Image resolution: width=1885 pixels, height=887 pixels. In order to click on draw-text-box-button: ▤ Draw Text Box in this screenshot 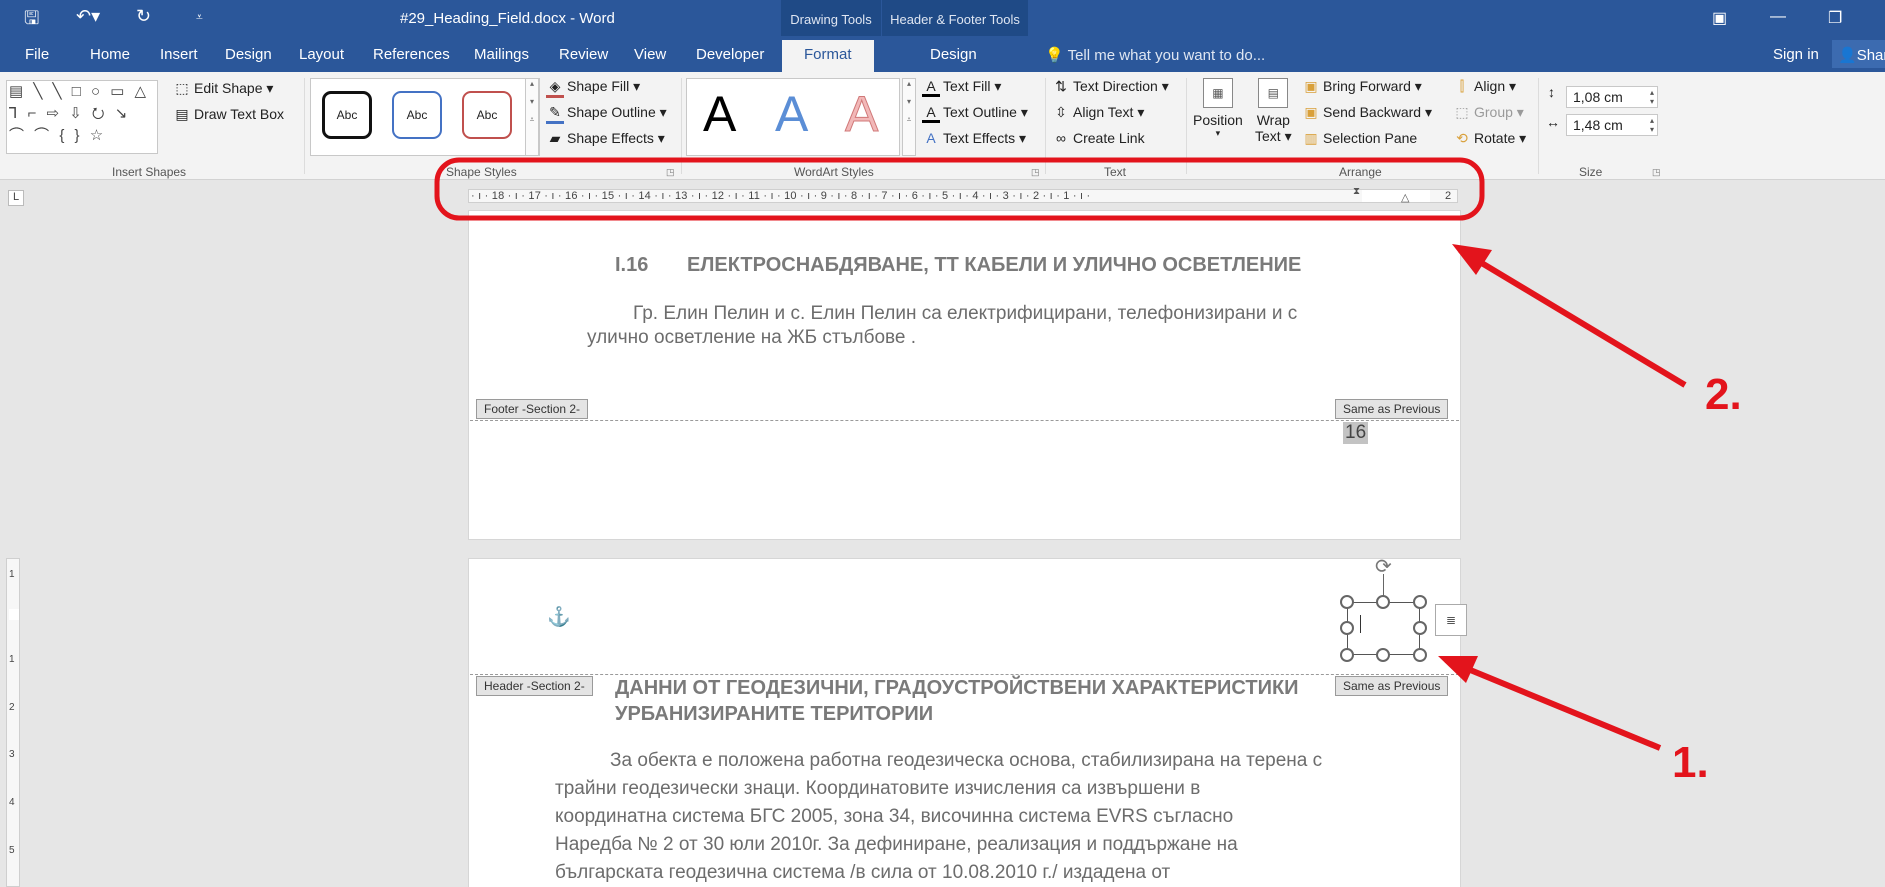, I will do `click(228, 114)`.